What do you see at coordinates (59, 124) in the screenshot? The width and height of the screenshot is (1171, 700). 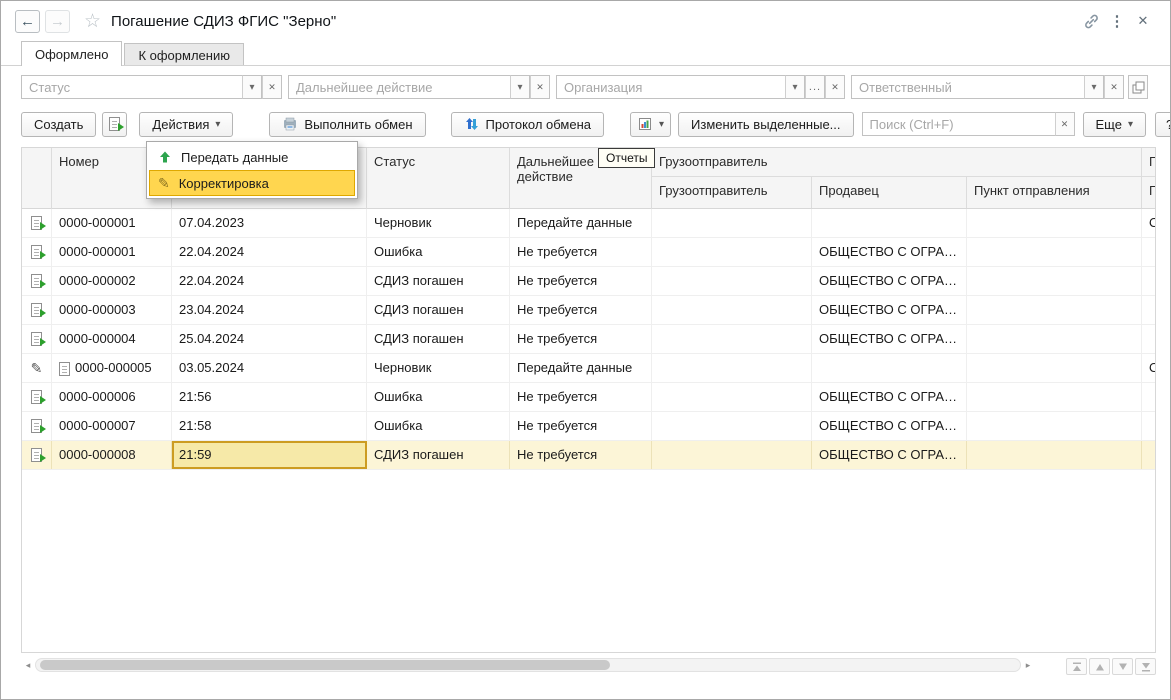 I see `create-button: Создать` at bounding box center [59, 124].